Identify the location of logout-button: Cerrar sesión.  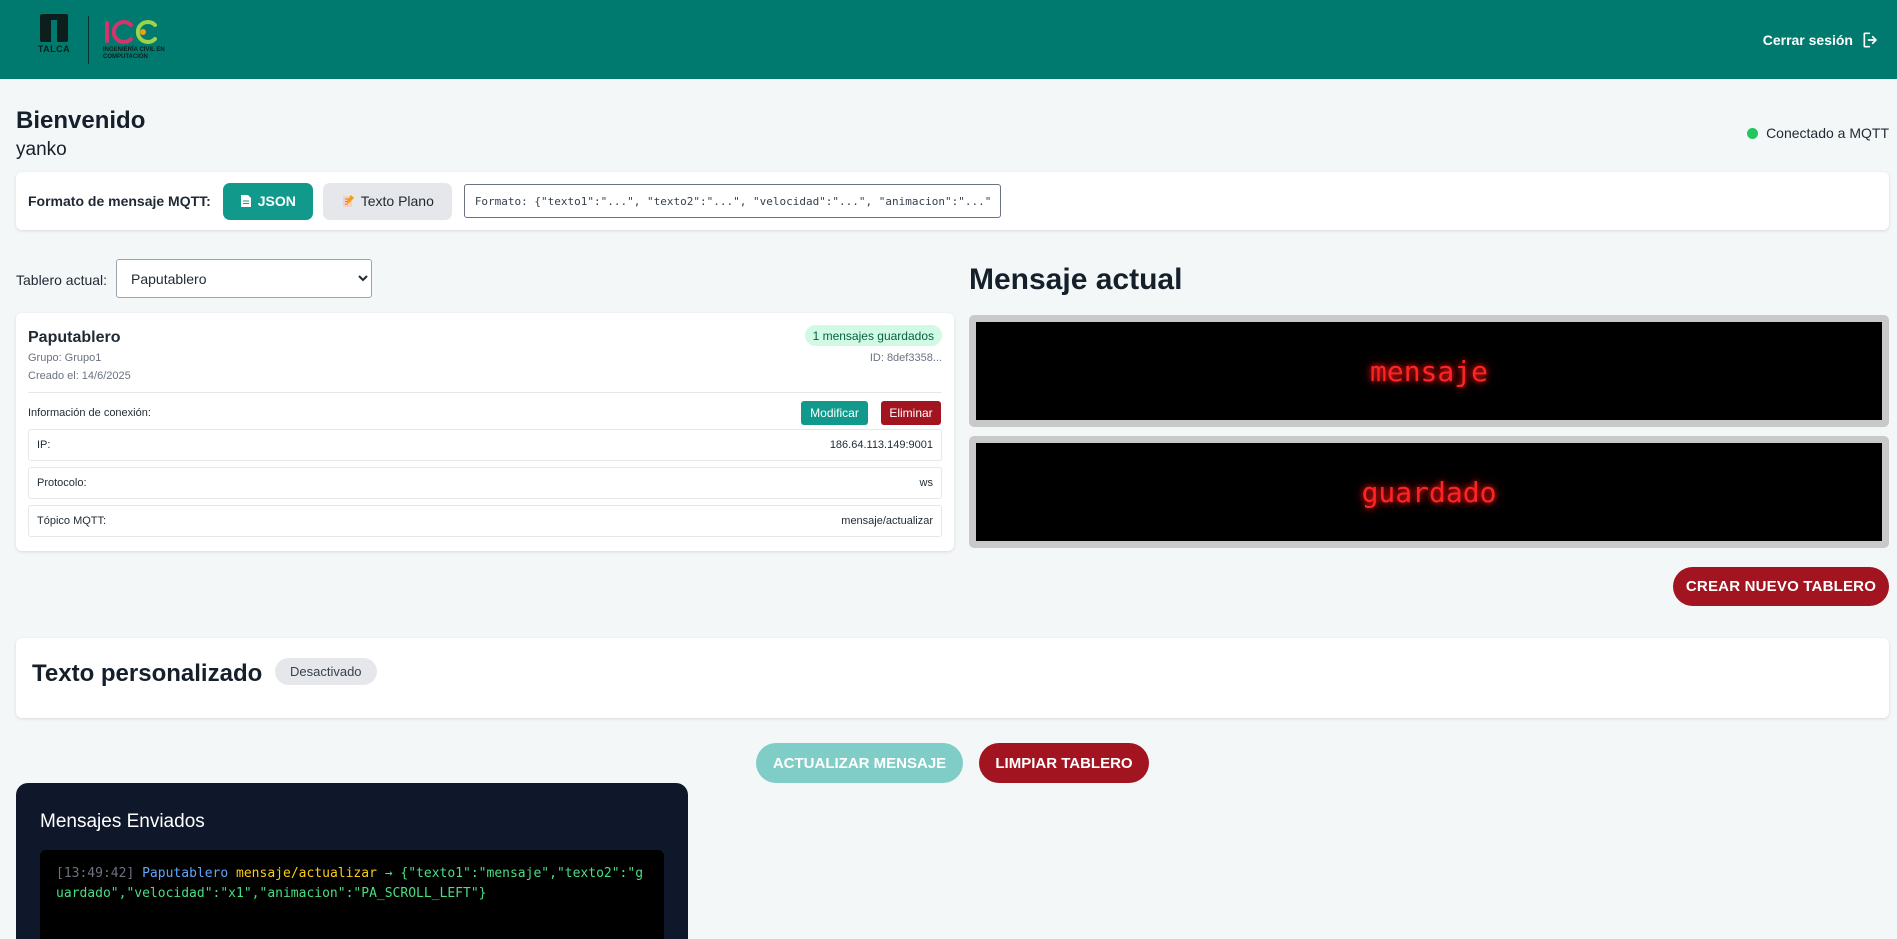
(1822, 40).